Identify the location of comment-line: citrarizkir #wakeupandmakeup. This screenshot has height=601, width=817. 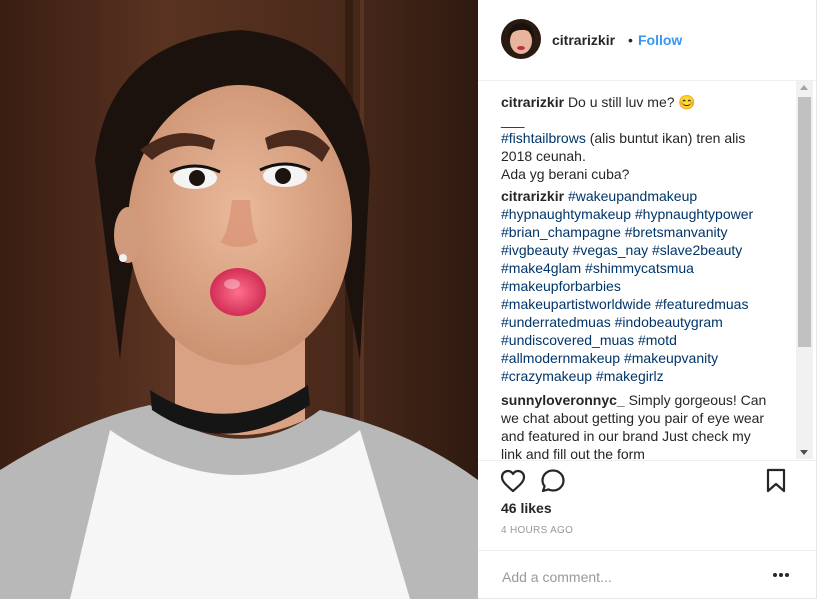
(642, 196).